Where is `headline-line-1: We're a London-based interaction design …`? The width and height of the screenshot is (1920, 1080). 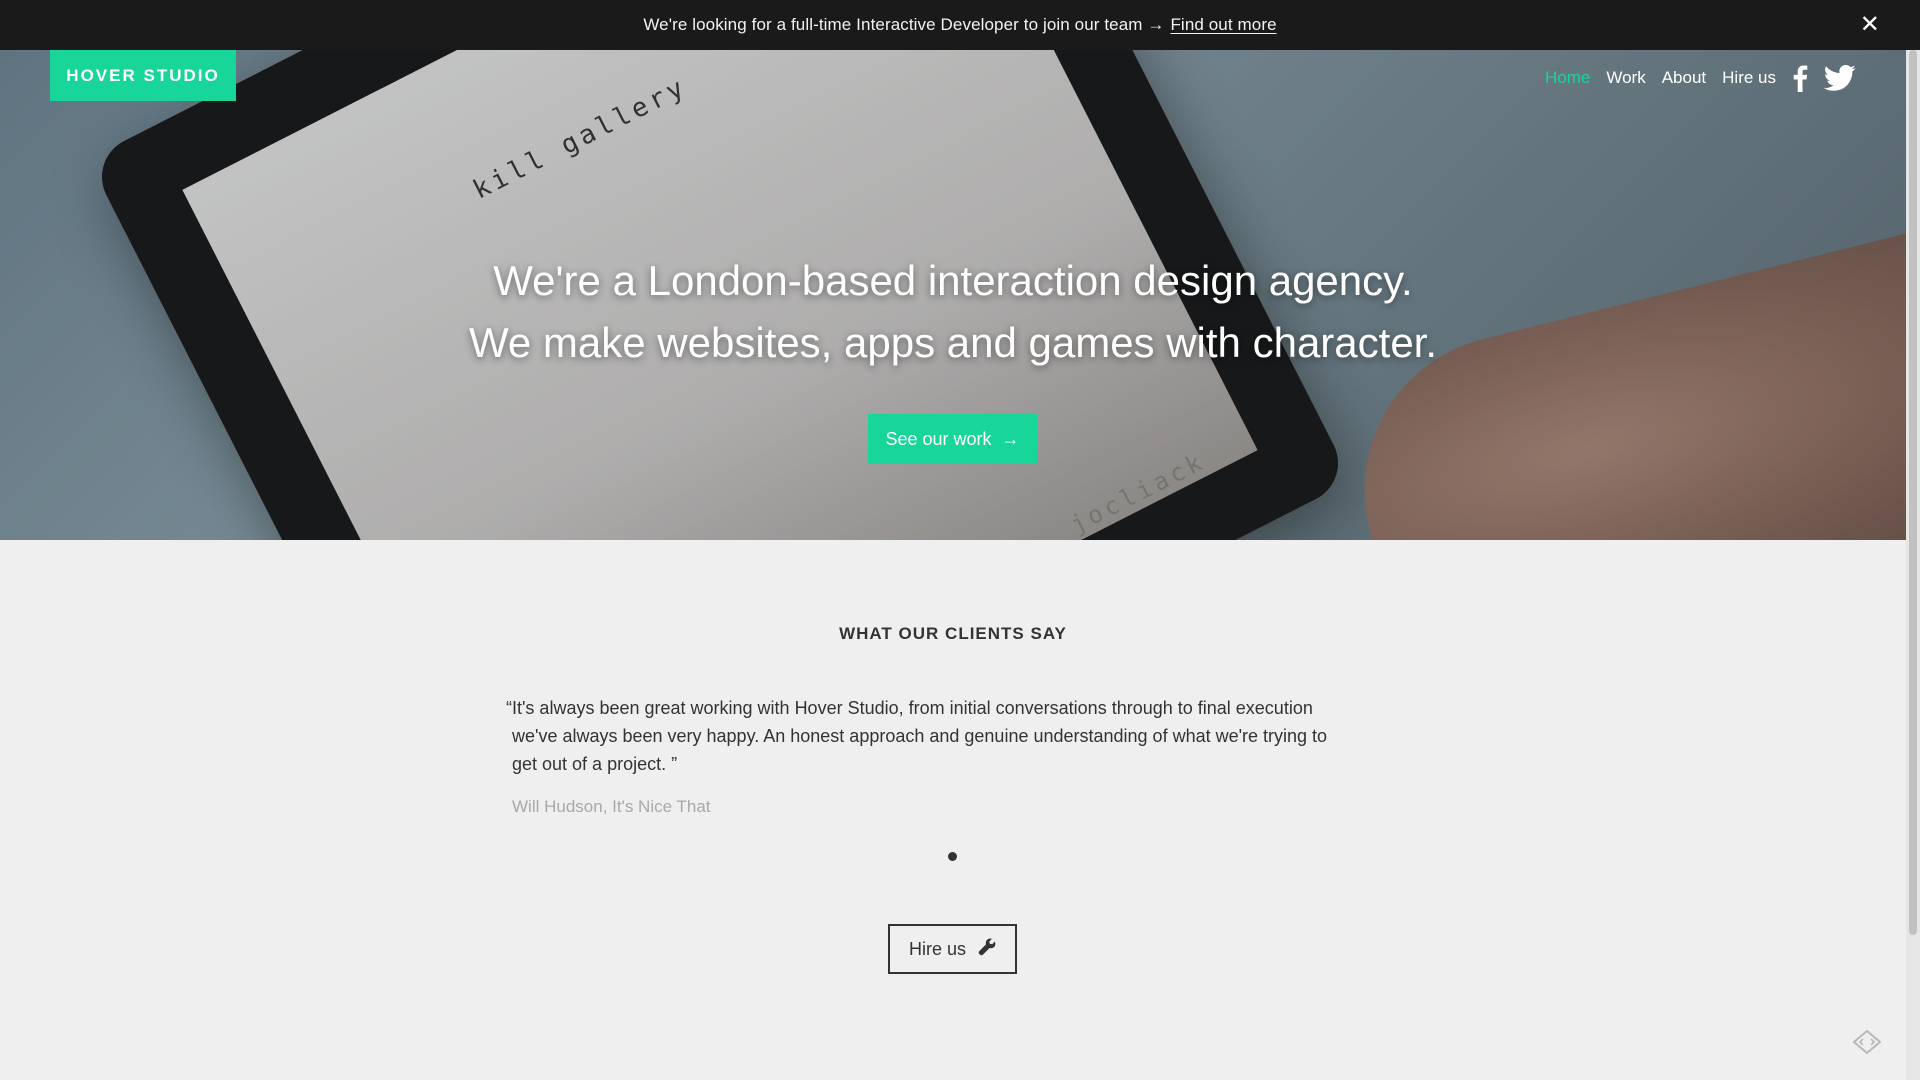
headline-line-1: We're a London-based interaction design … is located at coordinates (953, 280).